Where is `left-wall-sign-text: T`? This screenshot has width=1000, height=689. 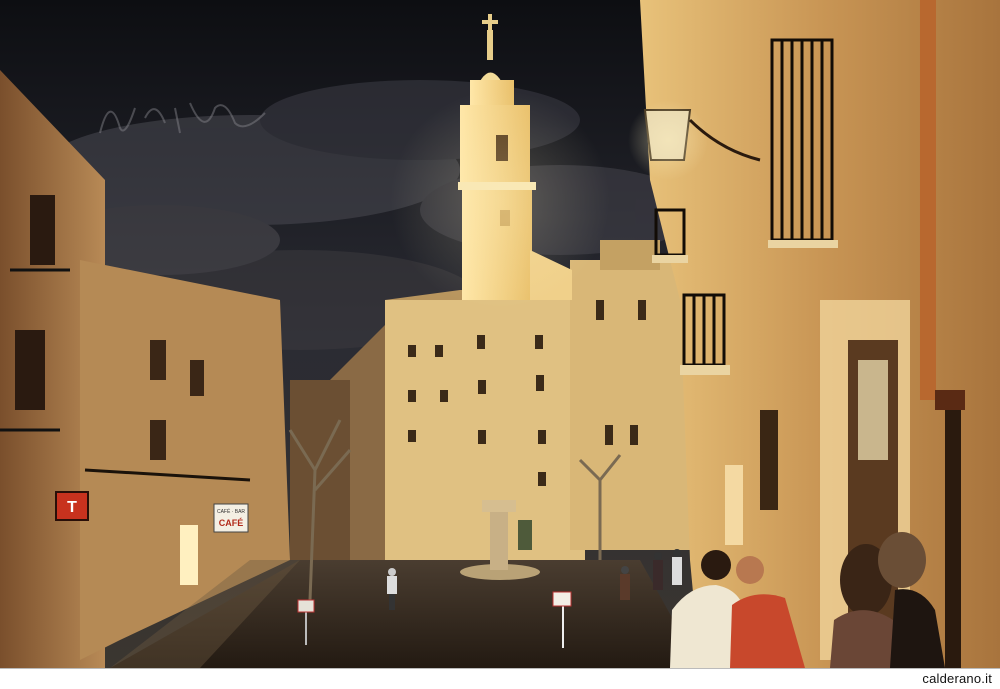 left-wall-sign-text: T is located at coordinates (72, 507).